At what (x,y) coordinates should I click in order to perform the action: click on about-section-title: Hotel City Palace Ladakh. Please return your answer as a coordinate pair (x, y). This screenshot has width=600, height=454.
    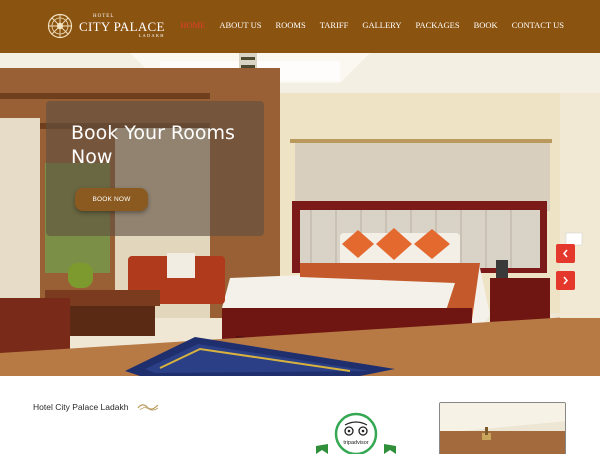
    Looking at the image, I should click on (81, 407).